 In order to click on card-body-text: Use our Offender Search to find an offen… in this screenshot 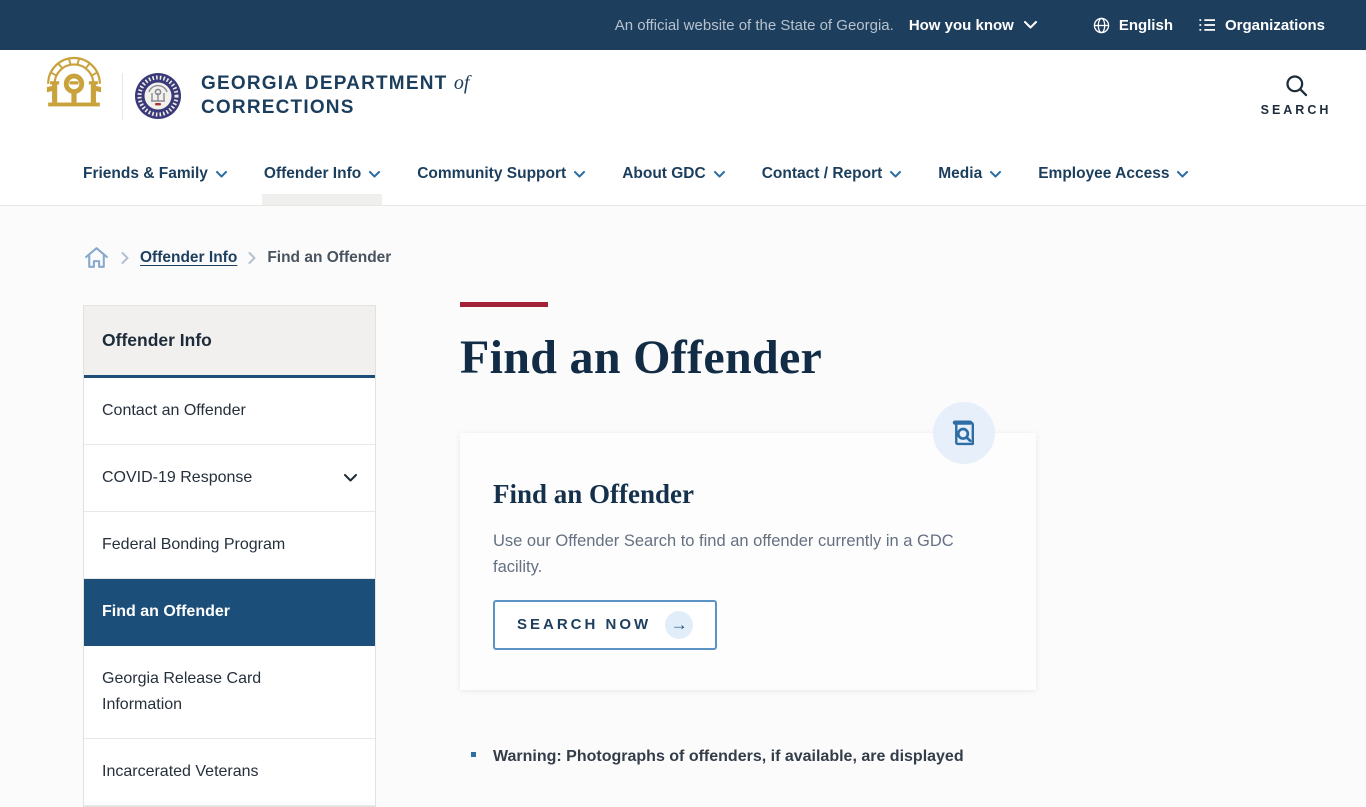, I will do `click(723, 553)`.